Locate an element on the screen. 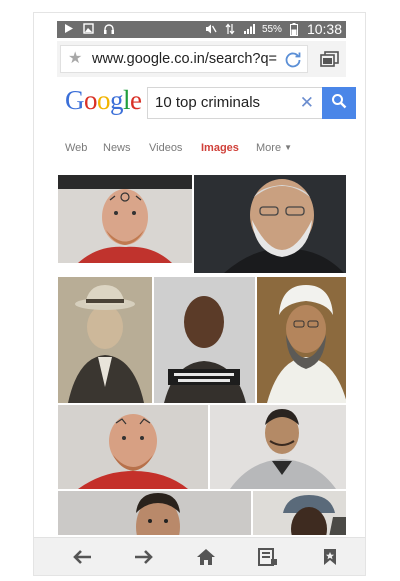 The height and width of the screenshot is (581, 400). search-input: 10 top criminals is located at coordinates (207, 102).